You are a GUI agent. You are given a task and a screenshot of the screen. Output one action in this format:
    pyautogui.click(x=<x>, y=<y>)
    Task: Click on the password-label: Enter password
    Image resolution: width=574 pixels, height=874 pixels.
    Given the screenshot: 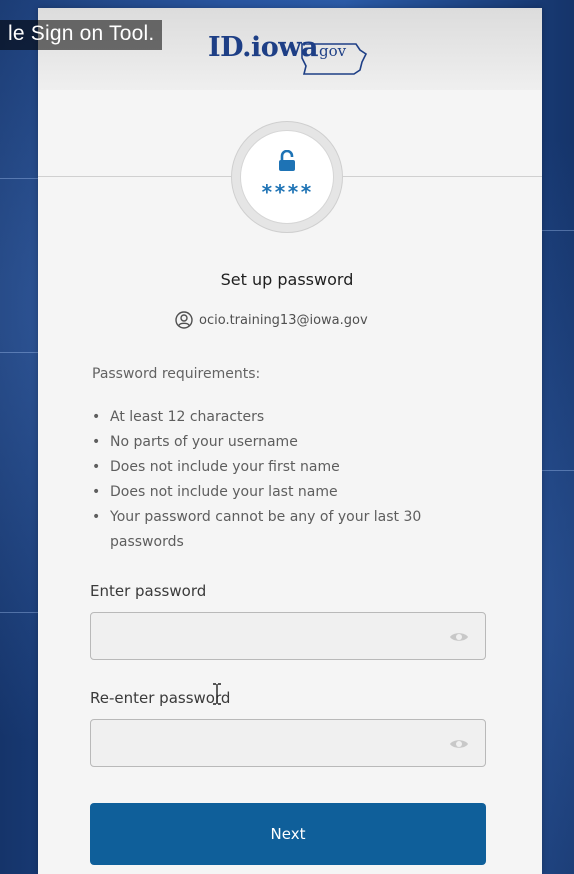 What is the action you would take?
    pyautogui.click(x=148, y=591)
    